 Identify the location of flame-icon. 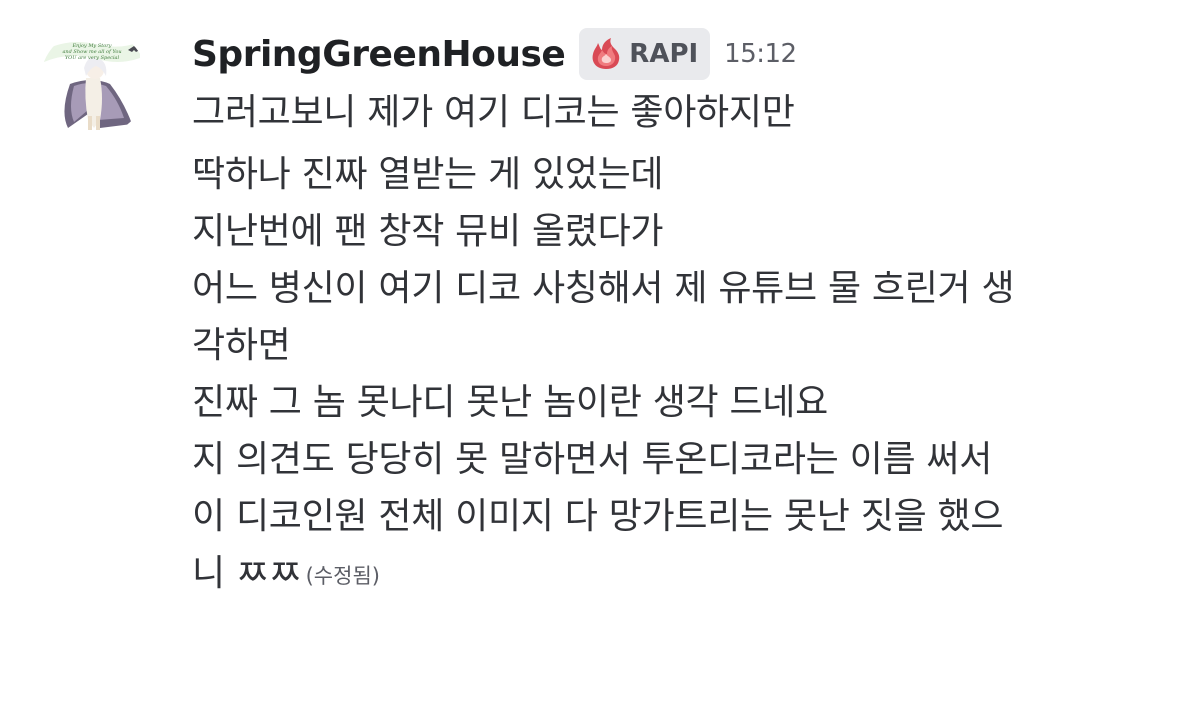
(606, 53).